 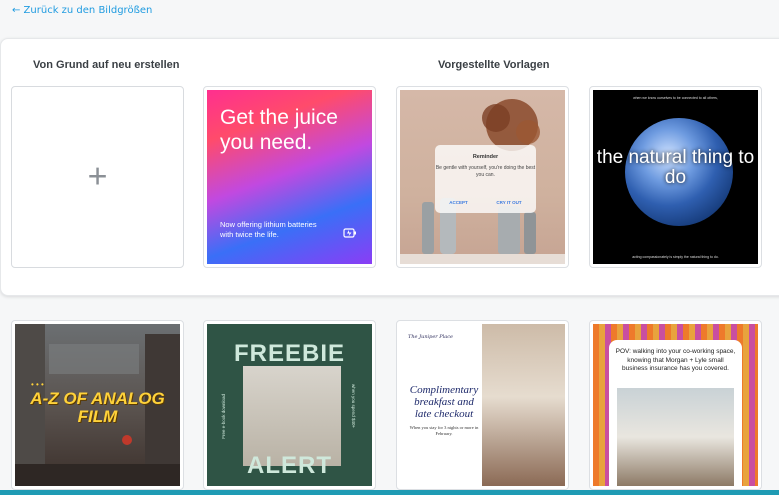 What do you see at coordinates (97, 407) in the screenshot?
I see `film-title: A-Z OF ANALOG FILM` at bounding box center [97, 407].